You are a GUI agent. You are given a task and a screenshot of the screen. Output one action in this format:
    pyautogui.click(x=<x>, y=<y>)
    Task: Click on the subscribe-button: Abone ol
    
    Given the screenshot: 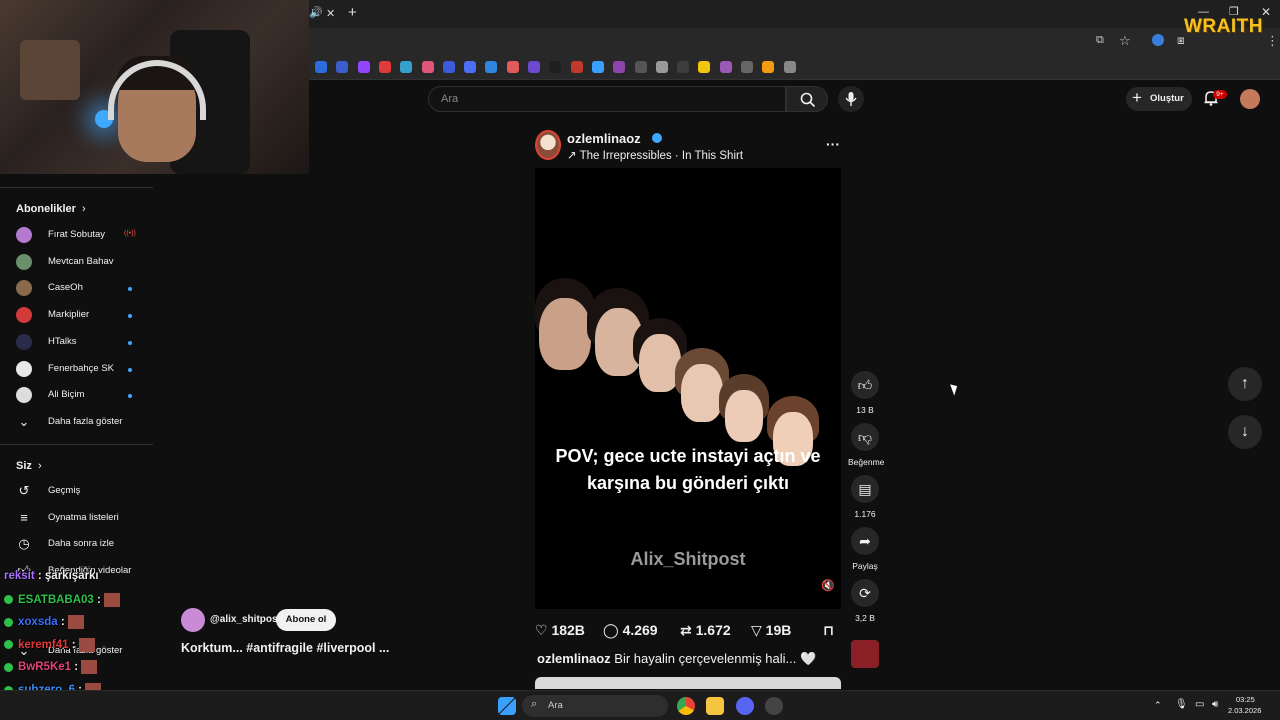 What is the action you would take?
    pyautogui.click(x=306, y=620)
    